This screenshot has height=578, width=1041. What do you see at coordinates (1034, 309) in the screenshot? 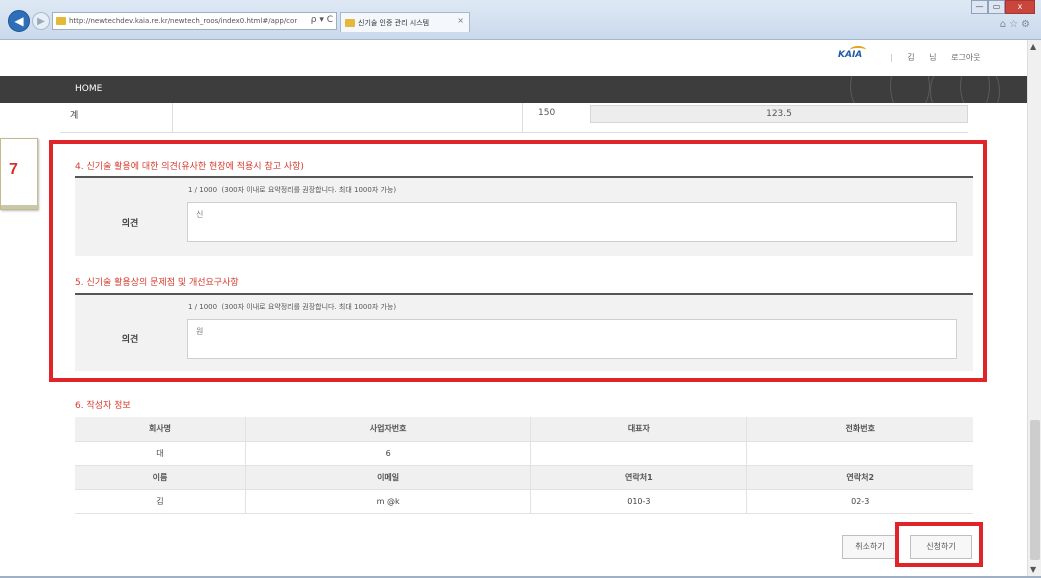
I see `page-scrollbar: ▲ ▼` at bounding box center [1034, 309].